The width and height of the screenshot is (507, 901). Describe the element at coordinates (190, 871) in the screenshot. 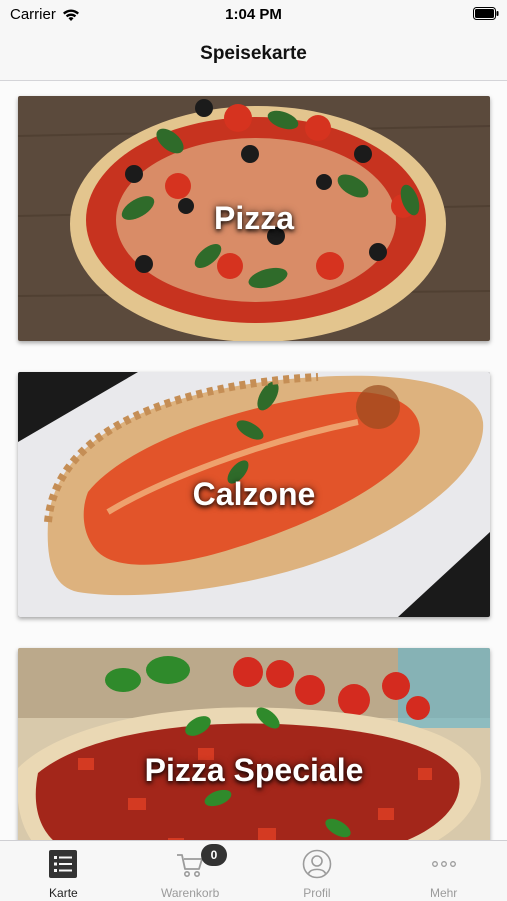

I see `tab-warenkorb: Warenkorb` at that location.